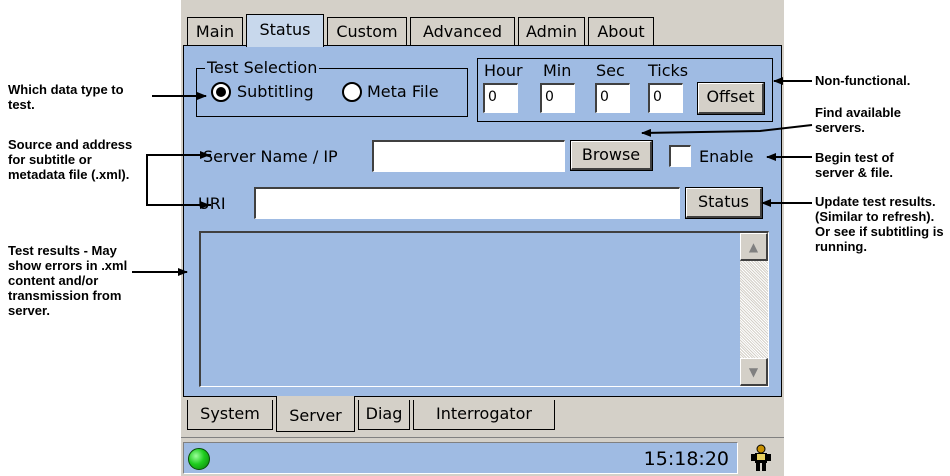  What do you see at coordinates (727, 130) in the screenshot?
I see `arrow-find-servers` at bounding box center [727, 130].